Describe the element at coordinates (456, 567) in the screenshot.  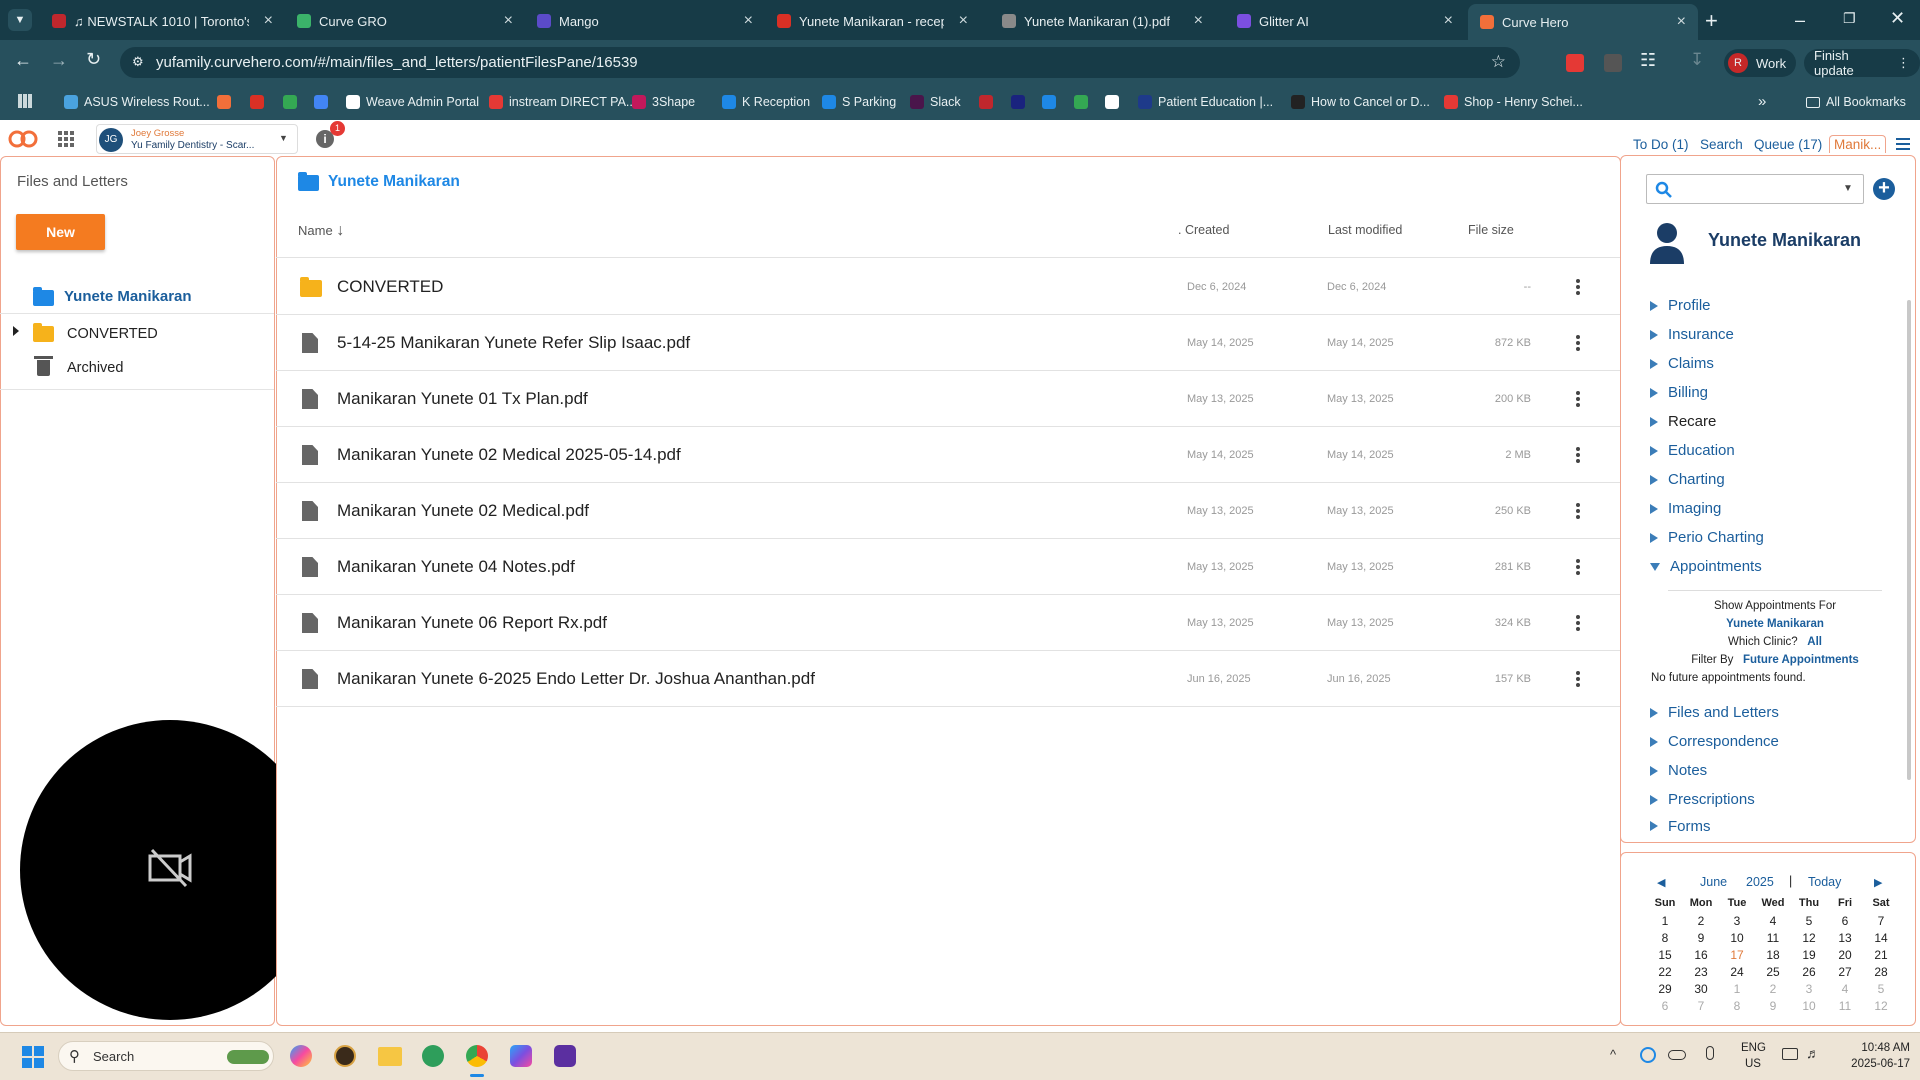
I see `file-name: Manikaran Yunete 04 Notes.pdf` at that location.